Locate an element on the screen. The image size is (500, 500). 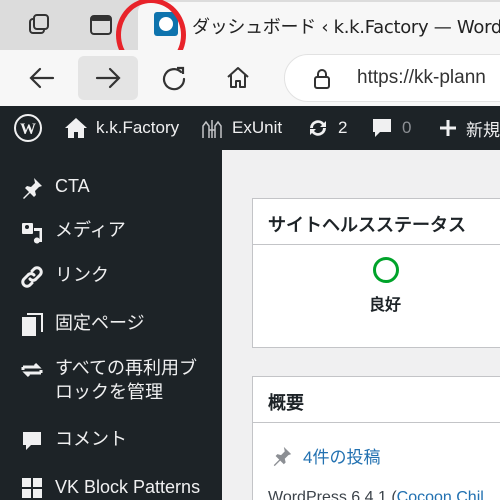
forward-arrow-icon is located at coordinates (108, 78).